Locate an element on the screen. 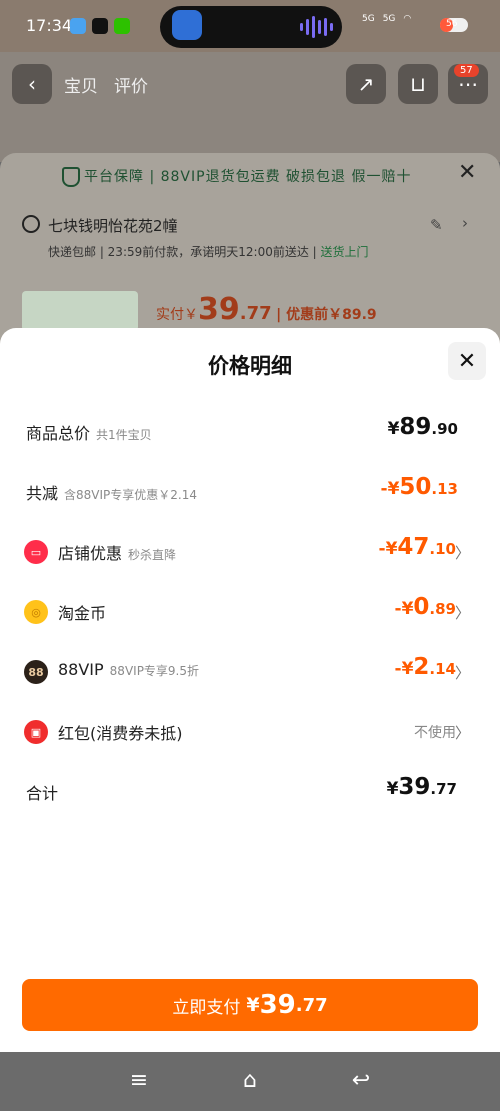 The image size is (500, 1111). paid-amount: 实付￥39.77 | 优惠前￥89.9 is located at coordinates (266, 309).